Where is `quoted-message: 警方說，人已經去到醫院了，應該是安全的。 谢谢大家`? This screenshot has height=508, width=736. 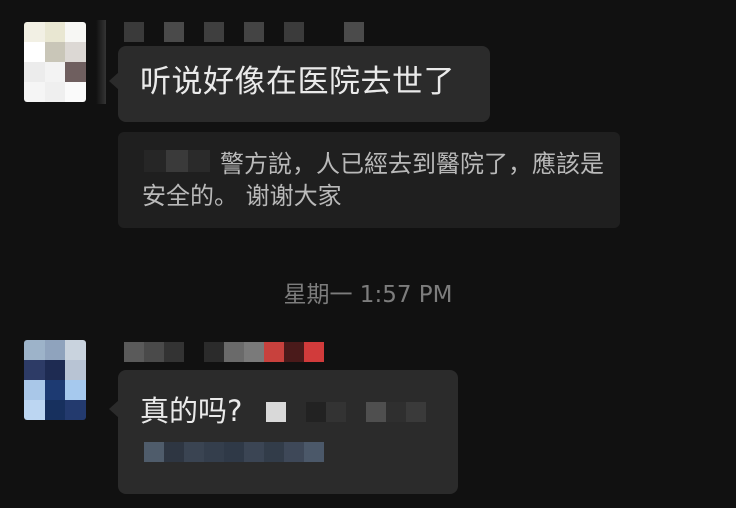
quoted-message: 警方說，人已經去到醫院了，應該是安全的。 谢谢大家 is located at coordinates (369, 180).